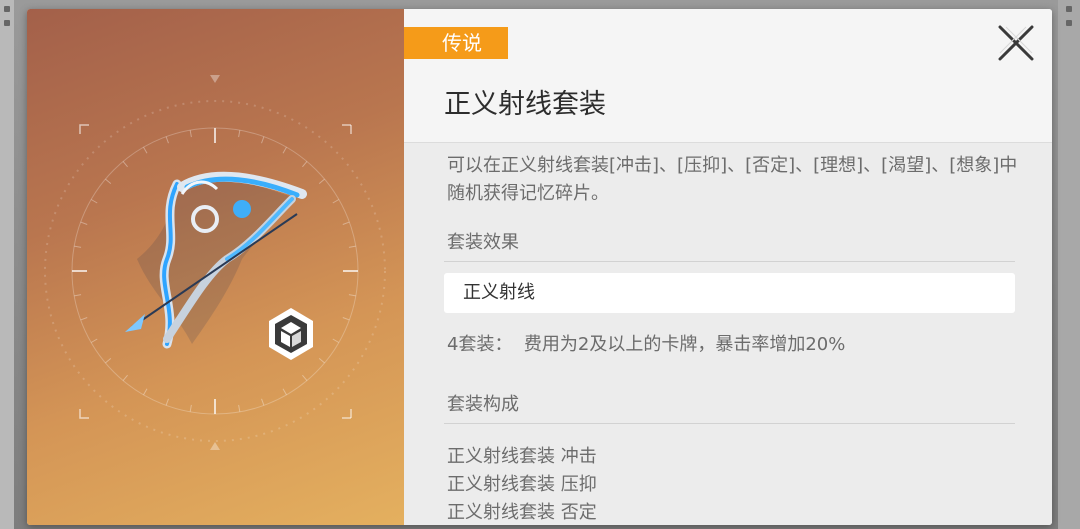  Describe the element at coordinates (7, 23) in the screenshot. I see `grip-handle-bottom` at that location.